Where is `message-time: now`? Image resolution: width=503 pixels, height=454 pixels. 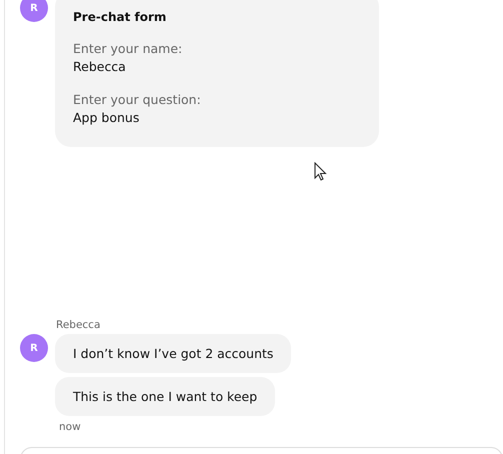 message-time: now is located at coordinates (70, 427).